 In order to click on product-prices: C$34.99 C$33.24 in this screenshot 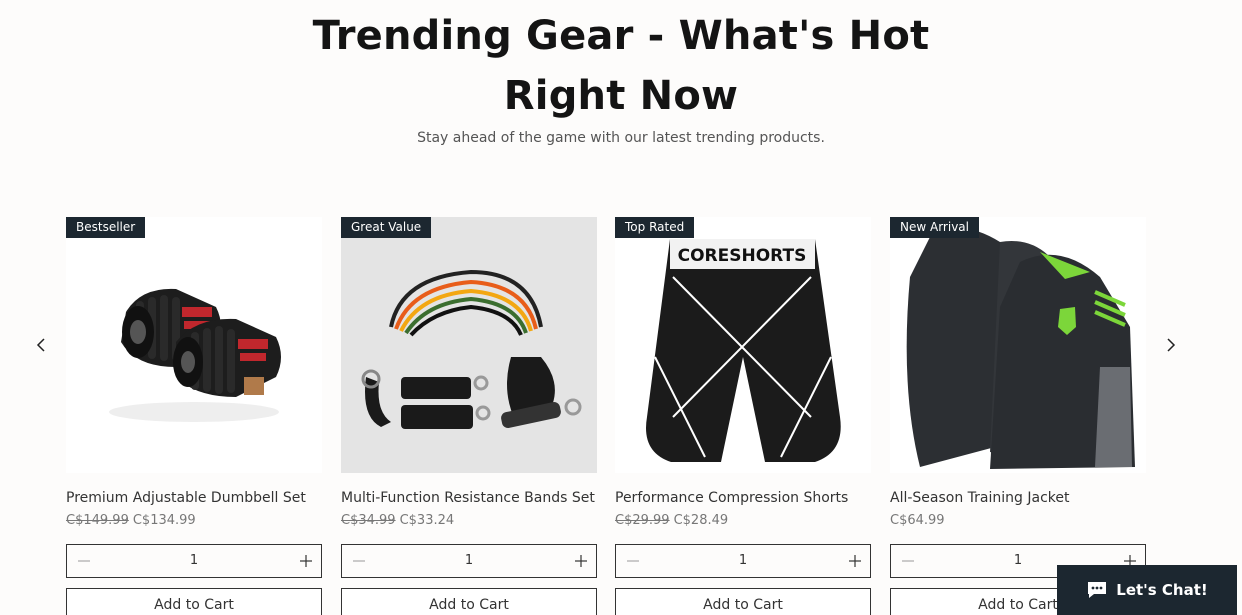, I will do `click(469, 521)`.